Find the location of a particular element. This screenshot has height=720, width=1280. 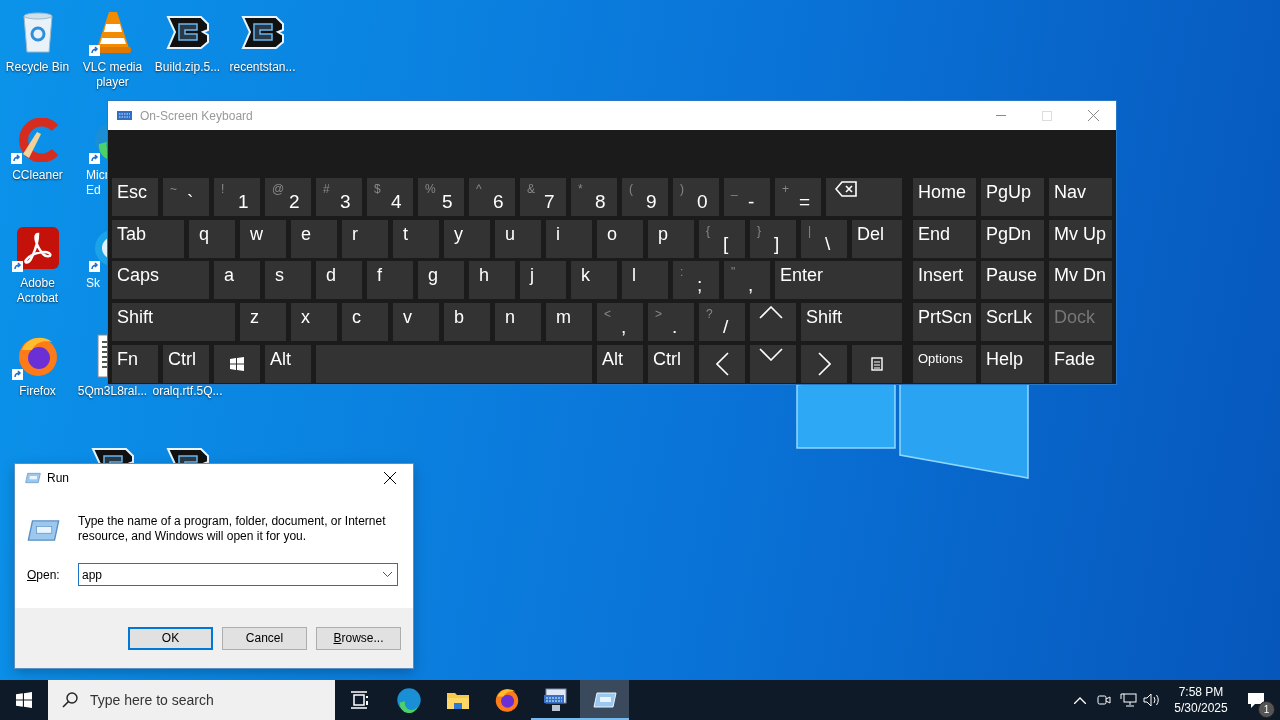

key: d is located at coordinates (339, 280).